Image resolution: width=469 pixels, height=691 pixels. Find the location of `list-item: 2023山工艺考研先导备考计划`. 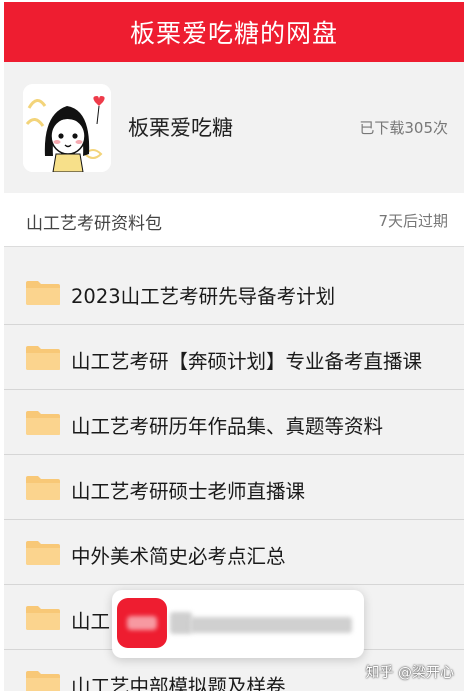

list-item: 2023山工艺考研先导备考计划 is located at coordinates (234, 292).